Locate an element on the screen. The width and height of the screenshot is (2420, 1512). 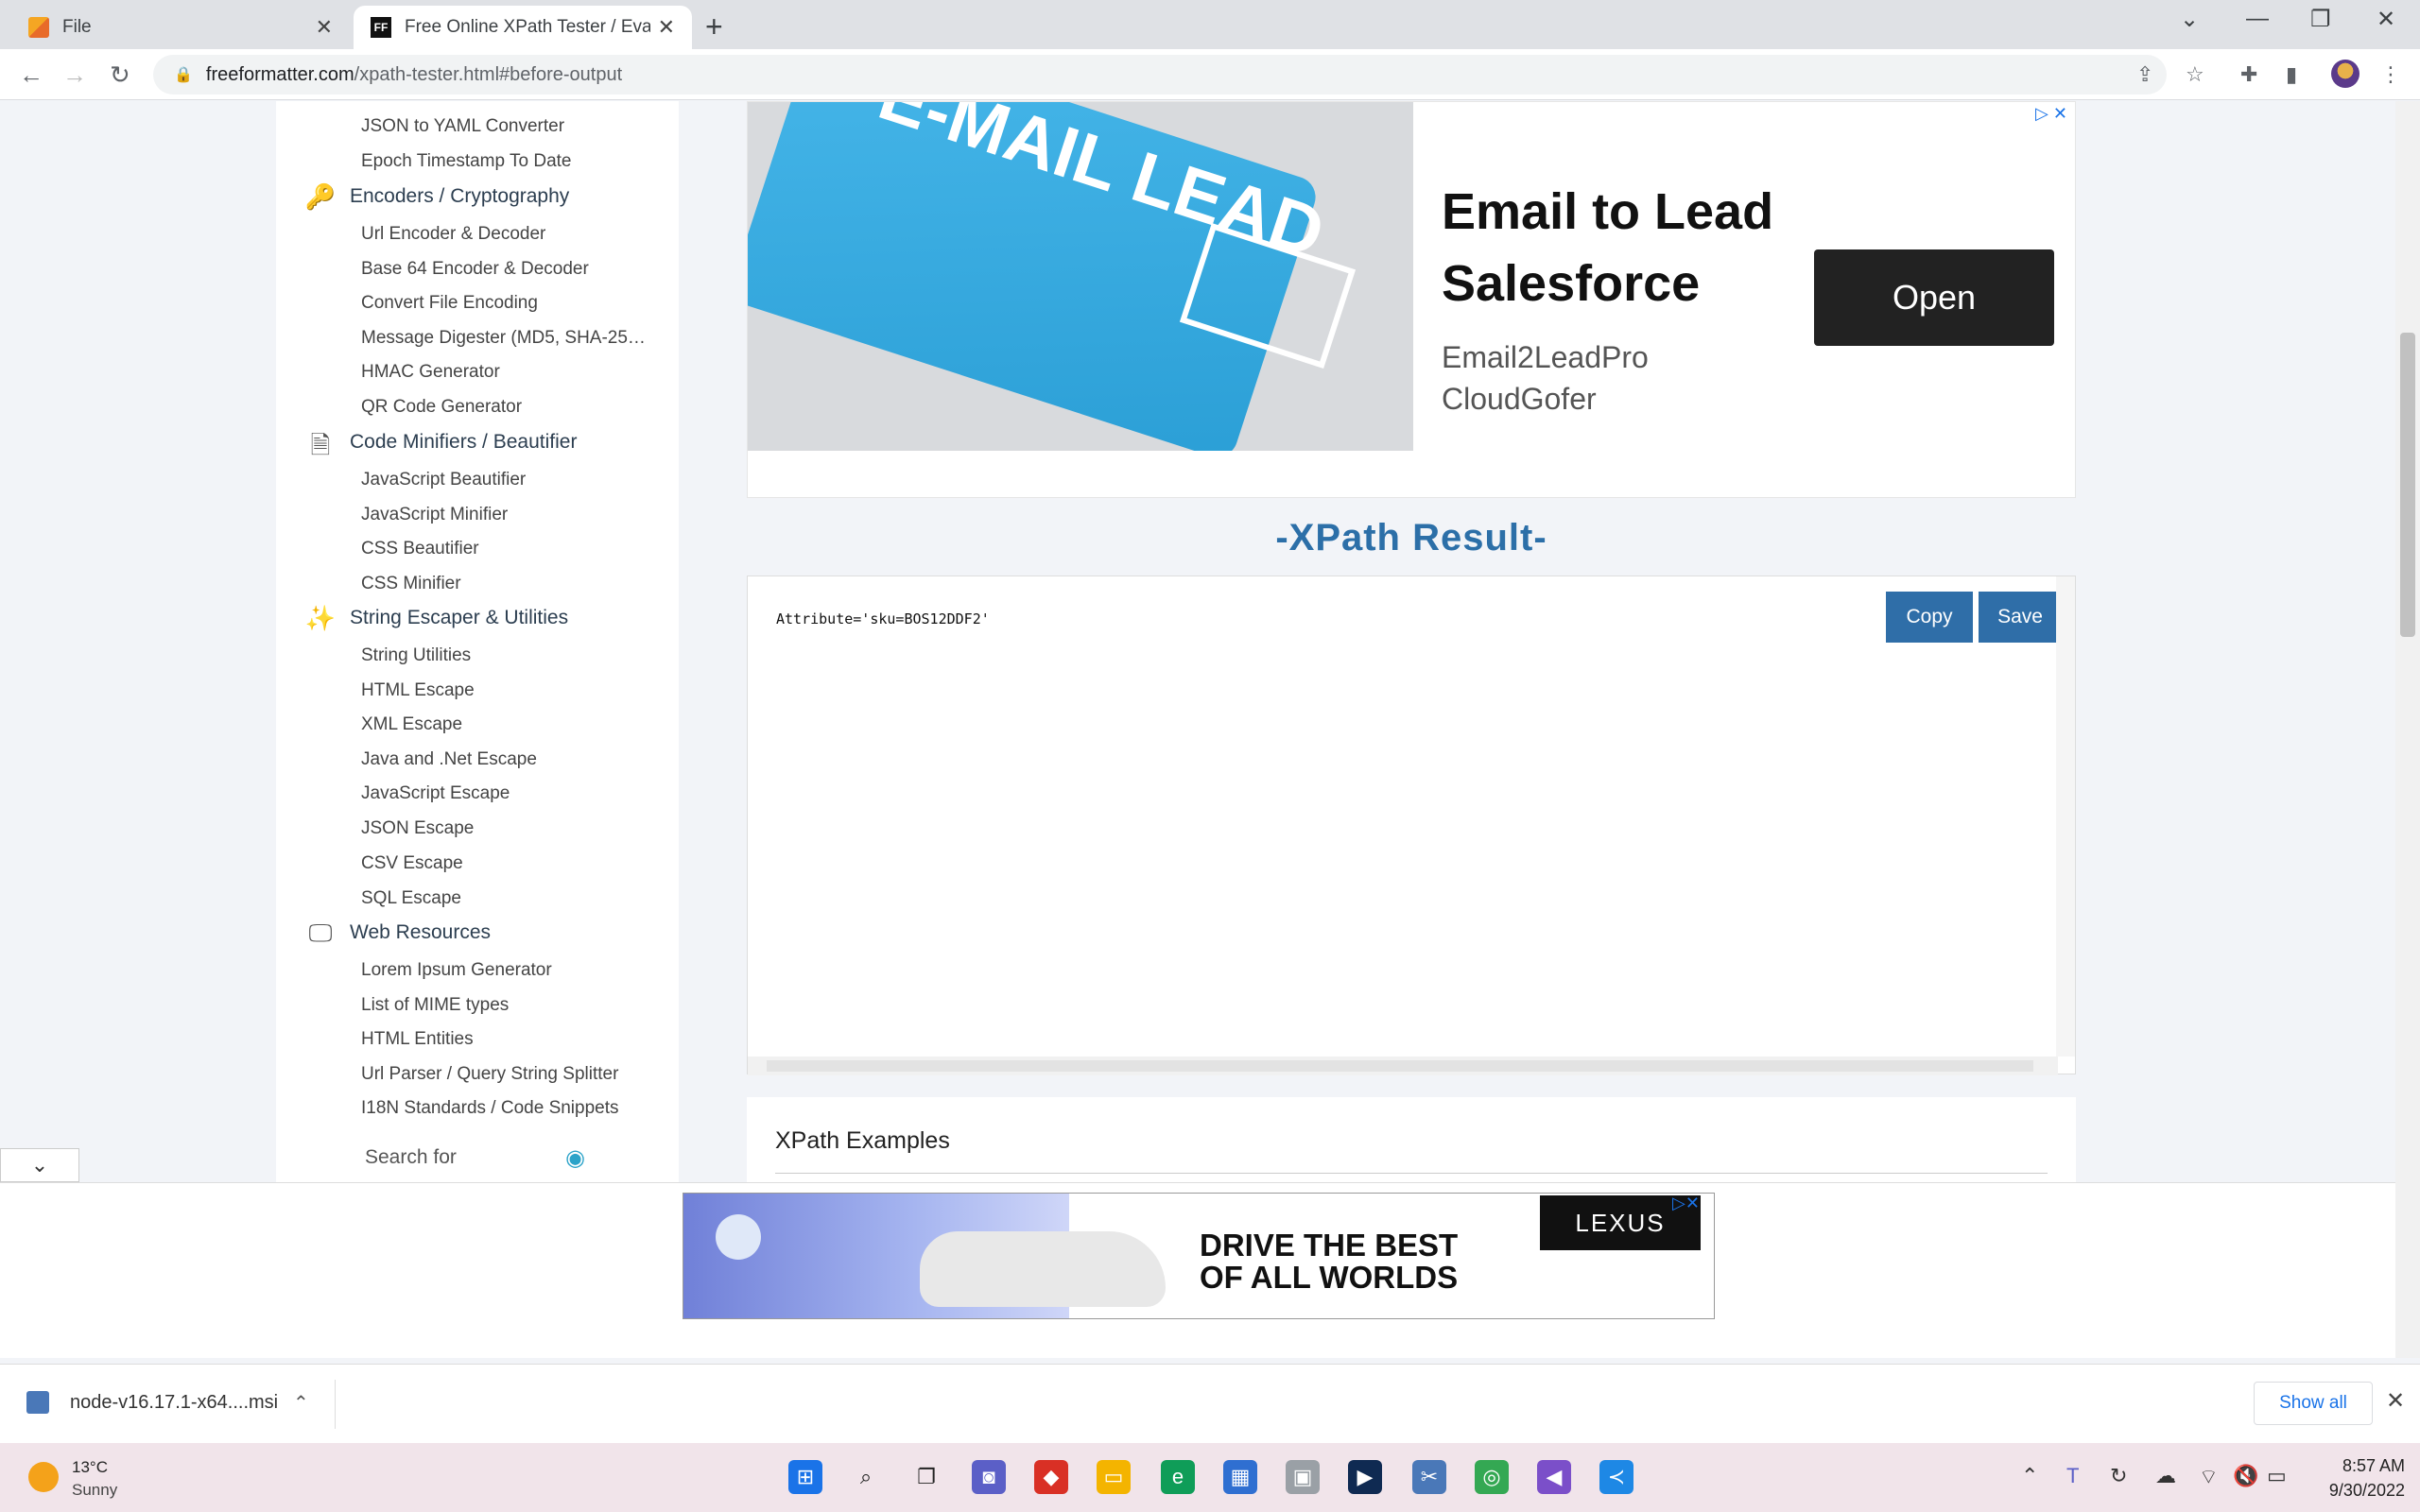
sidebar-search-input: Search for is located at coordinates (411, 1157).